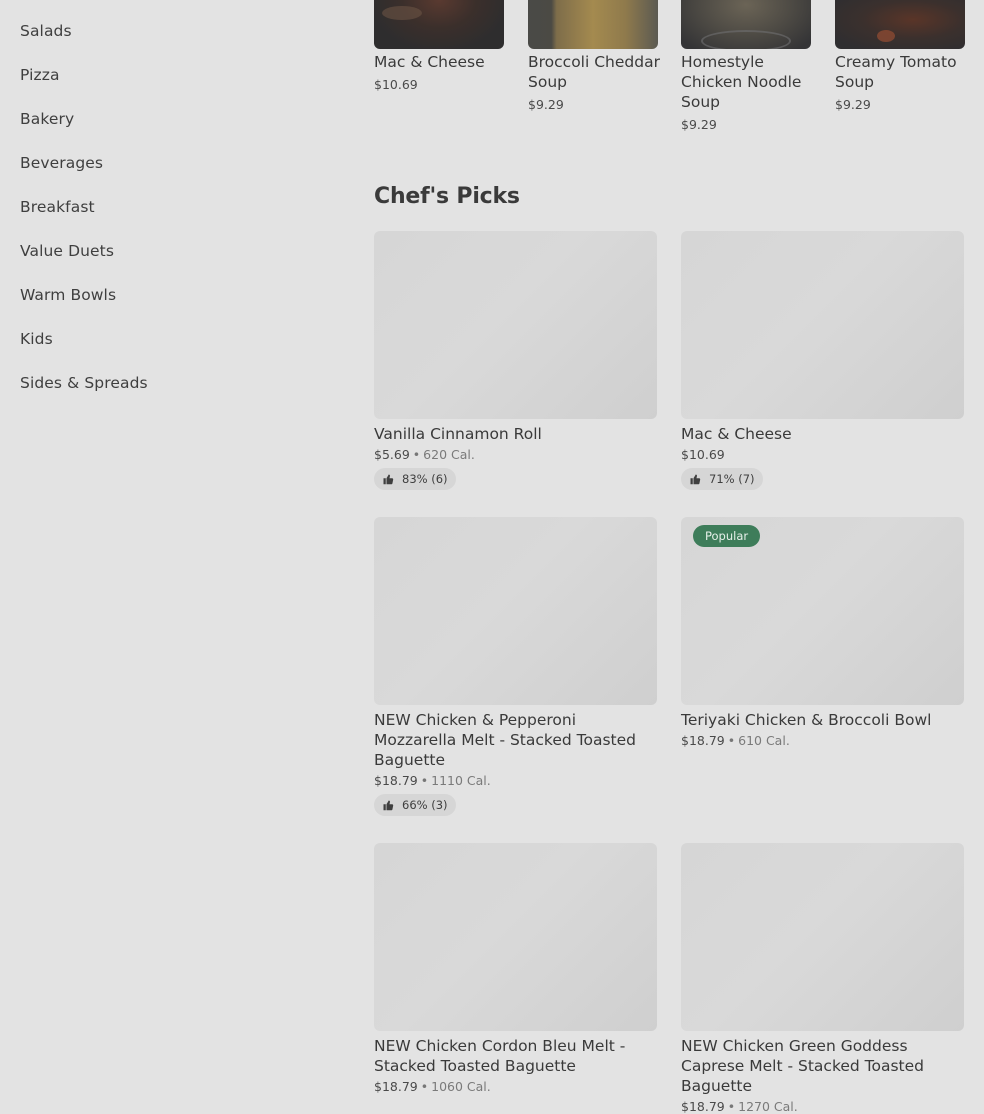  I want to click on sidebar-item-kids: Kids, so click(36, 339).